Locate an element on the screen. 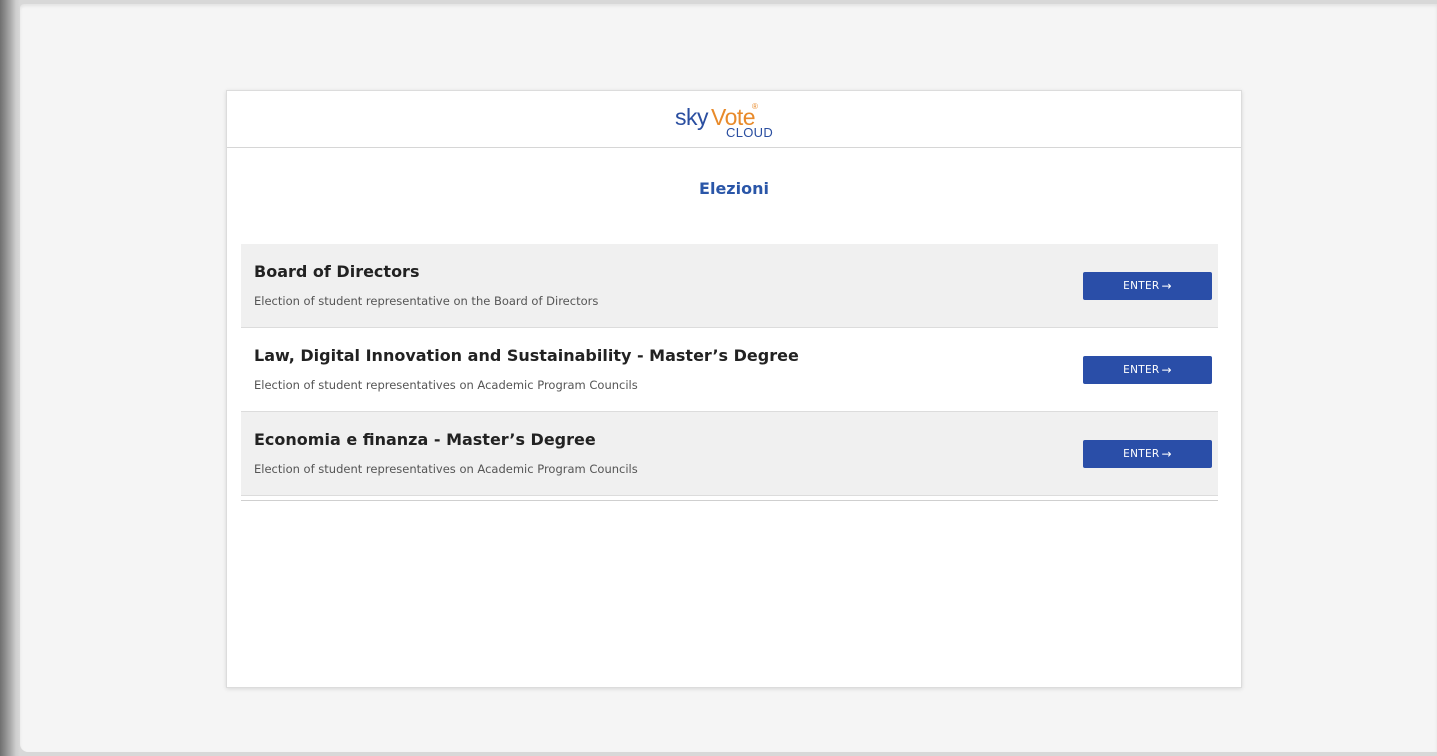  logo-text-sky: sky is located at coordinates (692, 117).